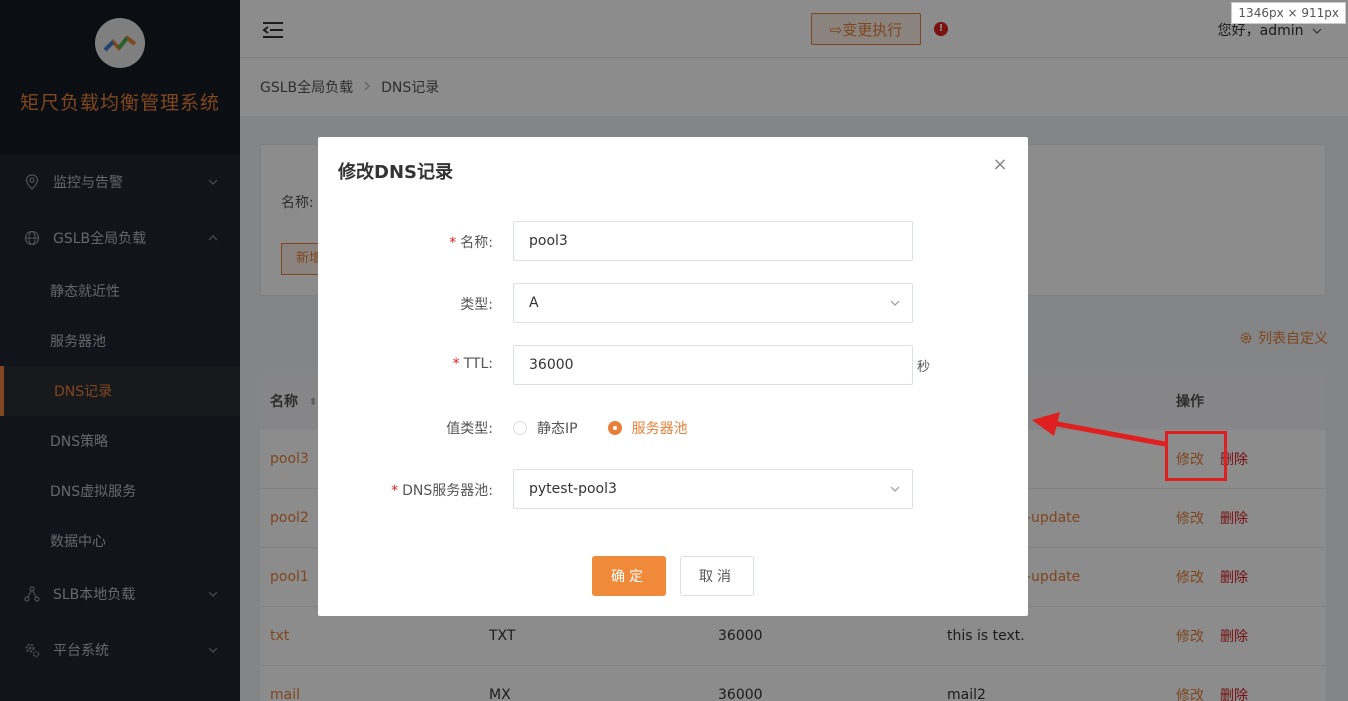 This screenshot has height=701, width=1348. I want to click on form-row-name: * 名称: pool3, so click(673, 241).